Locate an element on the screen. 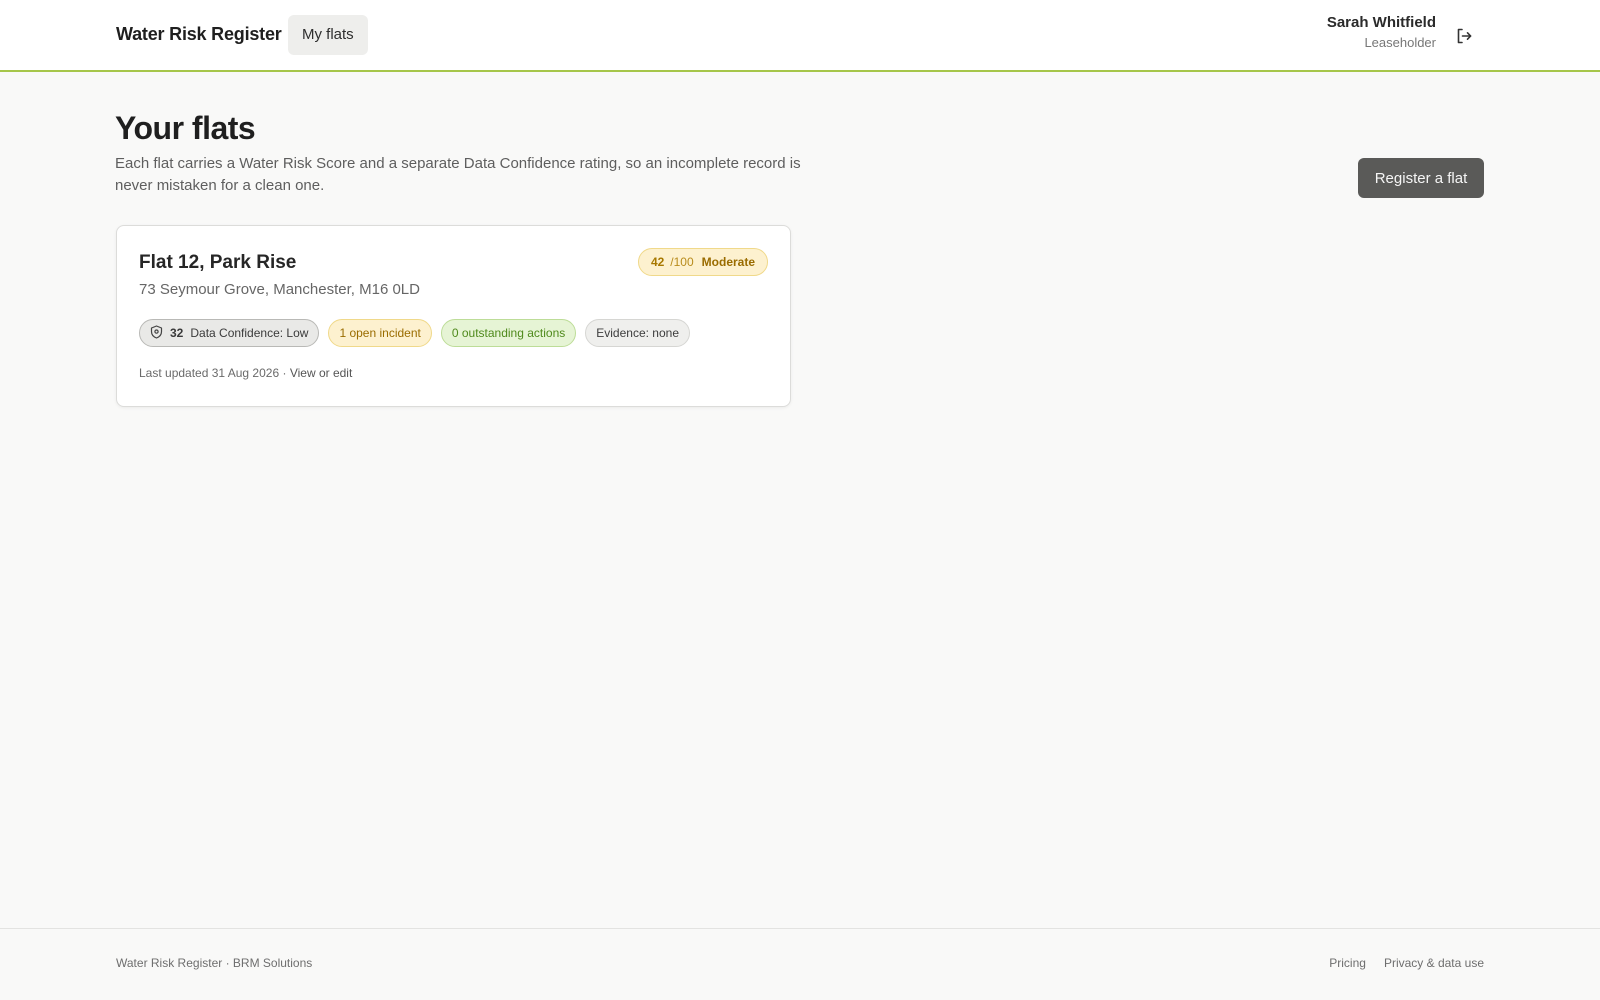 This screenshot has height=1000, width=1600. page-title: Your flats is located at coordinates (185, 128).